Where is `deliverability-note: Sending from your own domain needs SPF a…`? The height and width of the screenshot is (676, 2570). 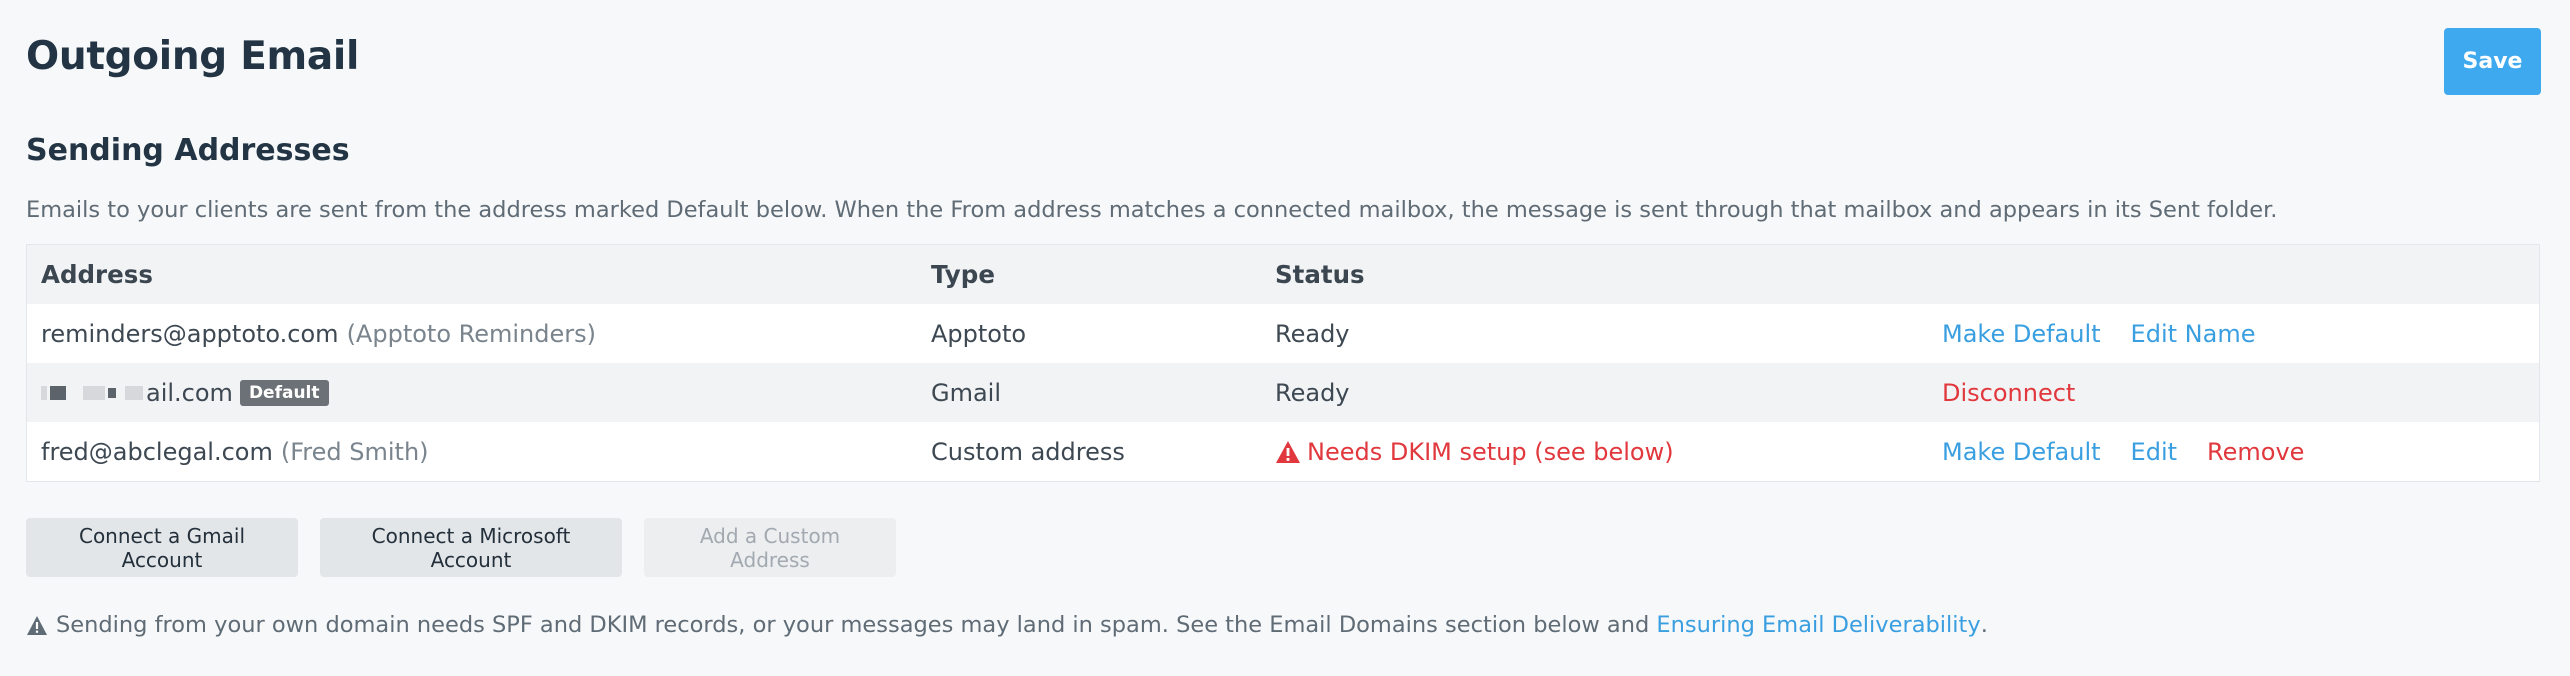 deliverability-note: Sending from your own domain needs SPF a… is located at coordinates (1007, 625).